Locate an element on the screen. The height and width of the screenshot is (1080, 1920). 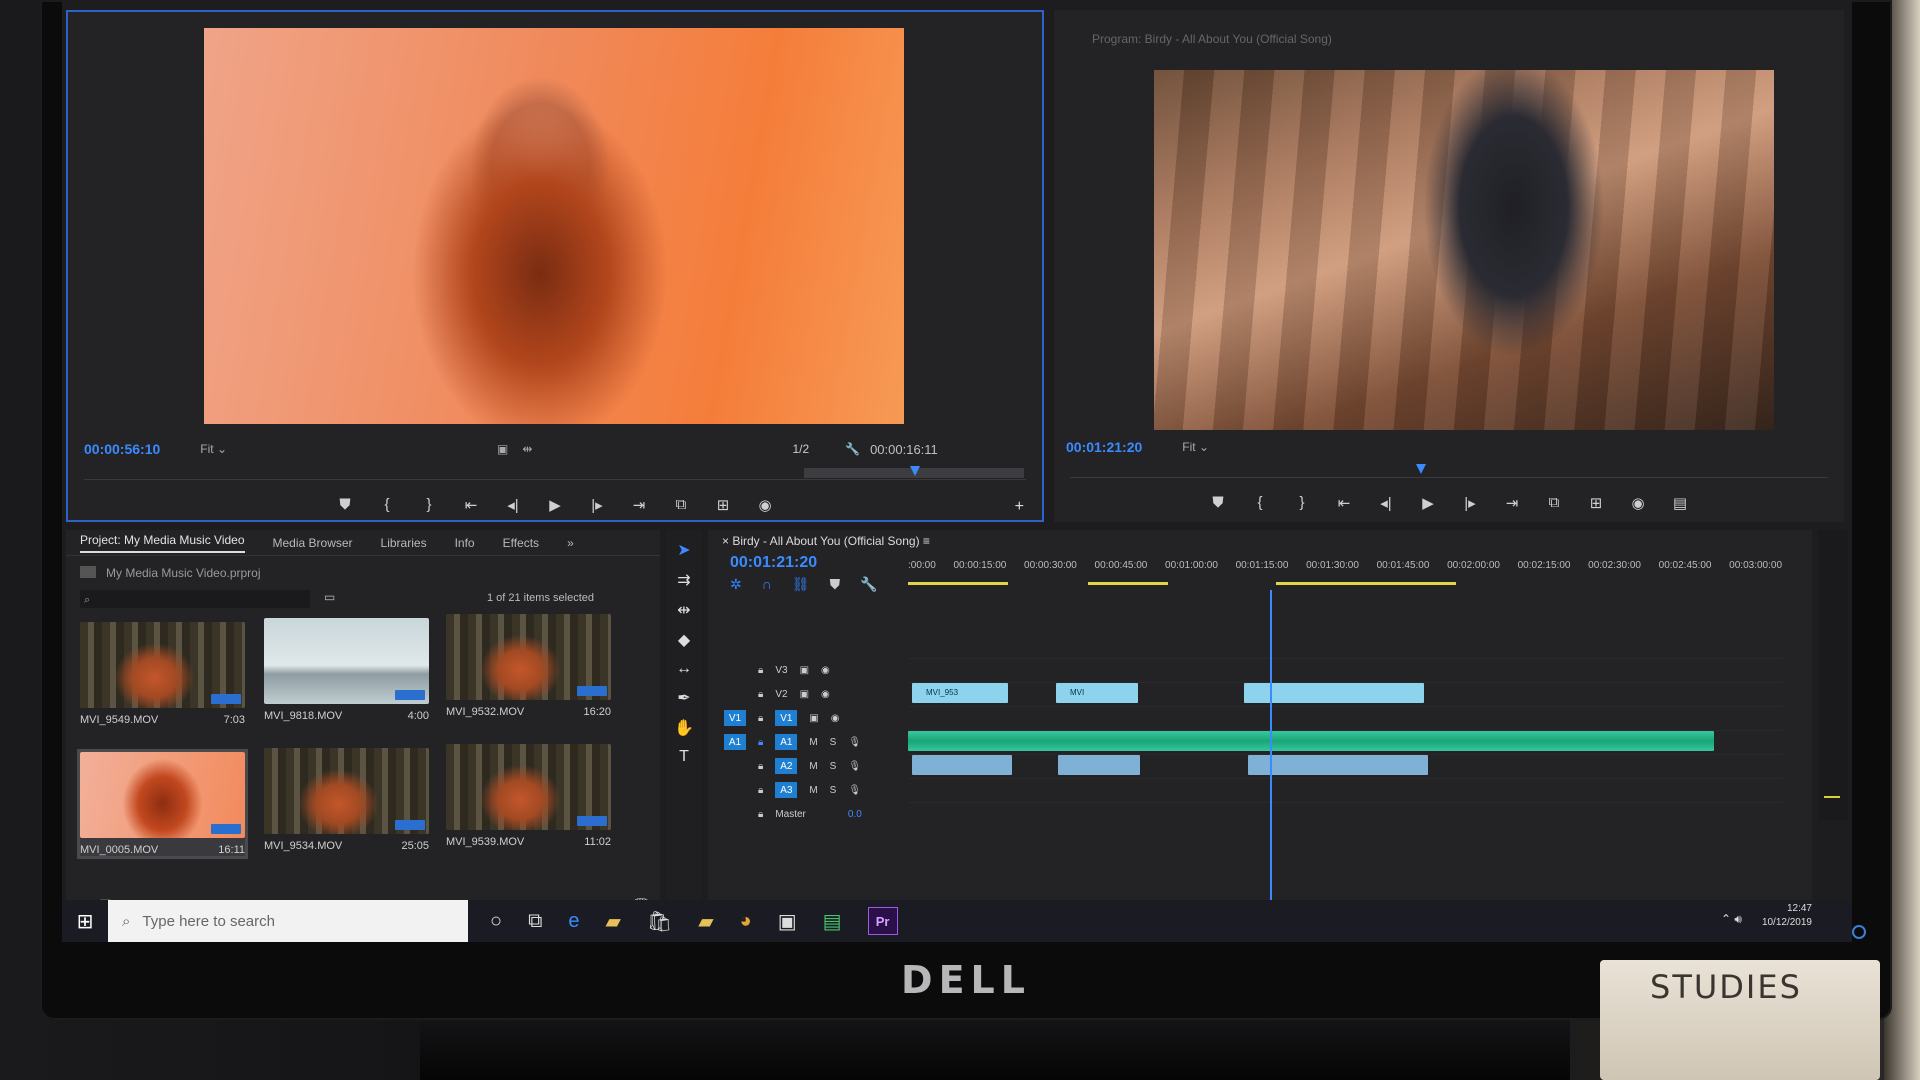
edge-browser-icon: e is located at coordinates (573, 921).